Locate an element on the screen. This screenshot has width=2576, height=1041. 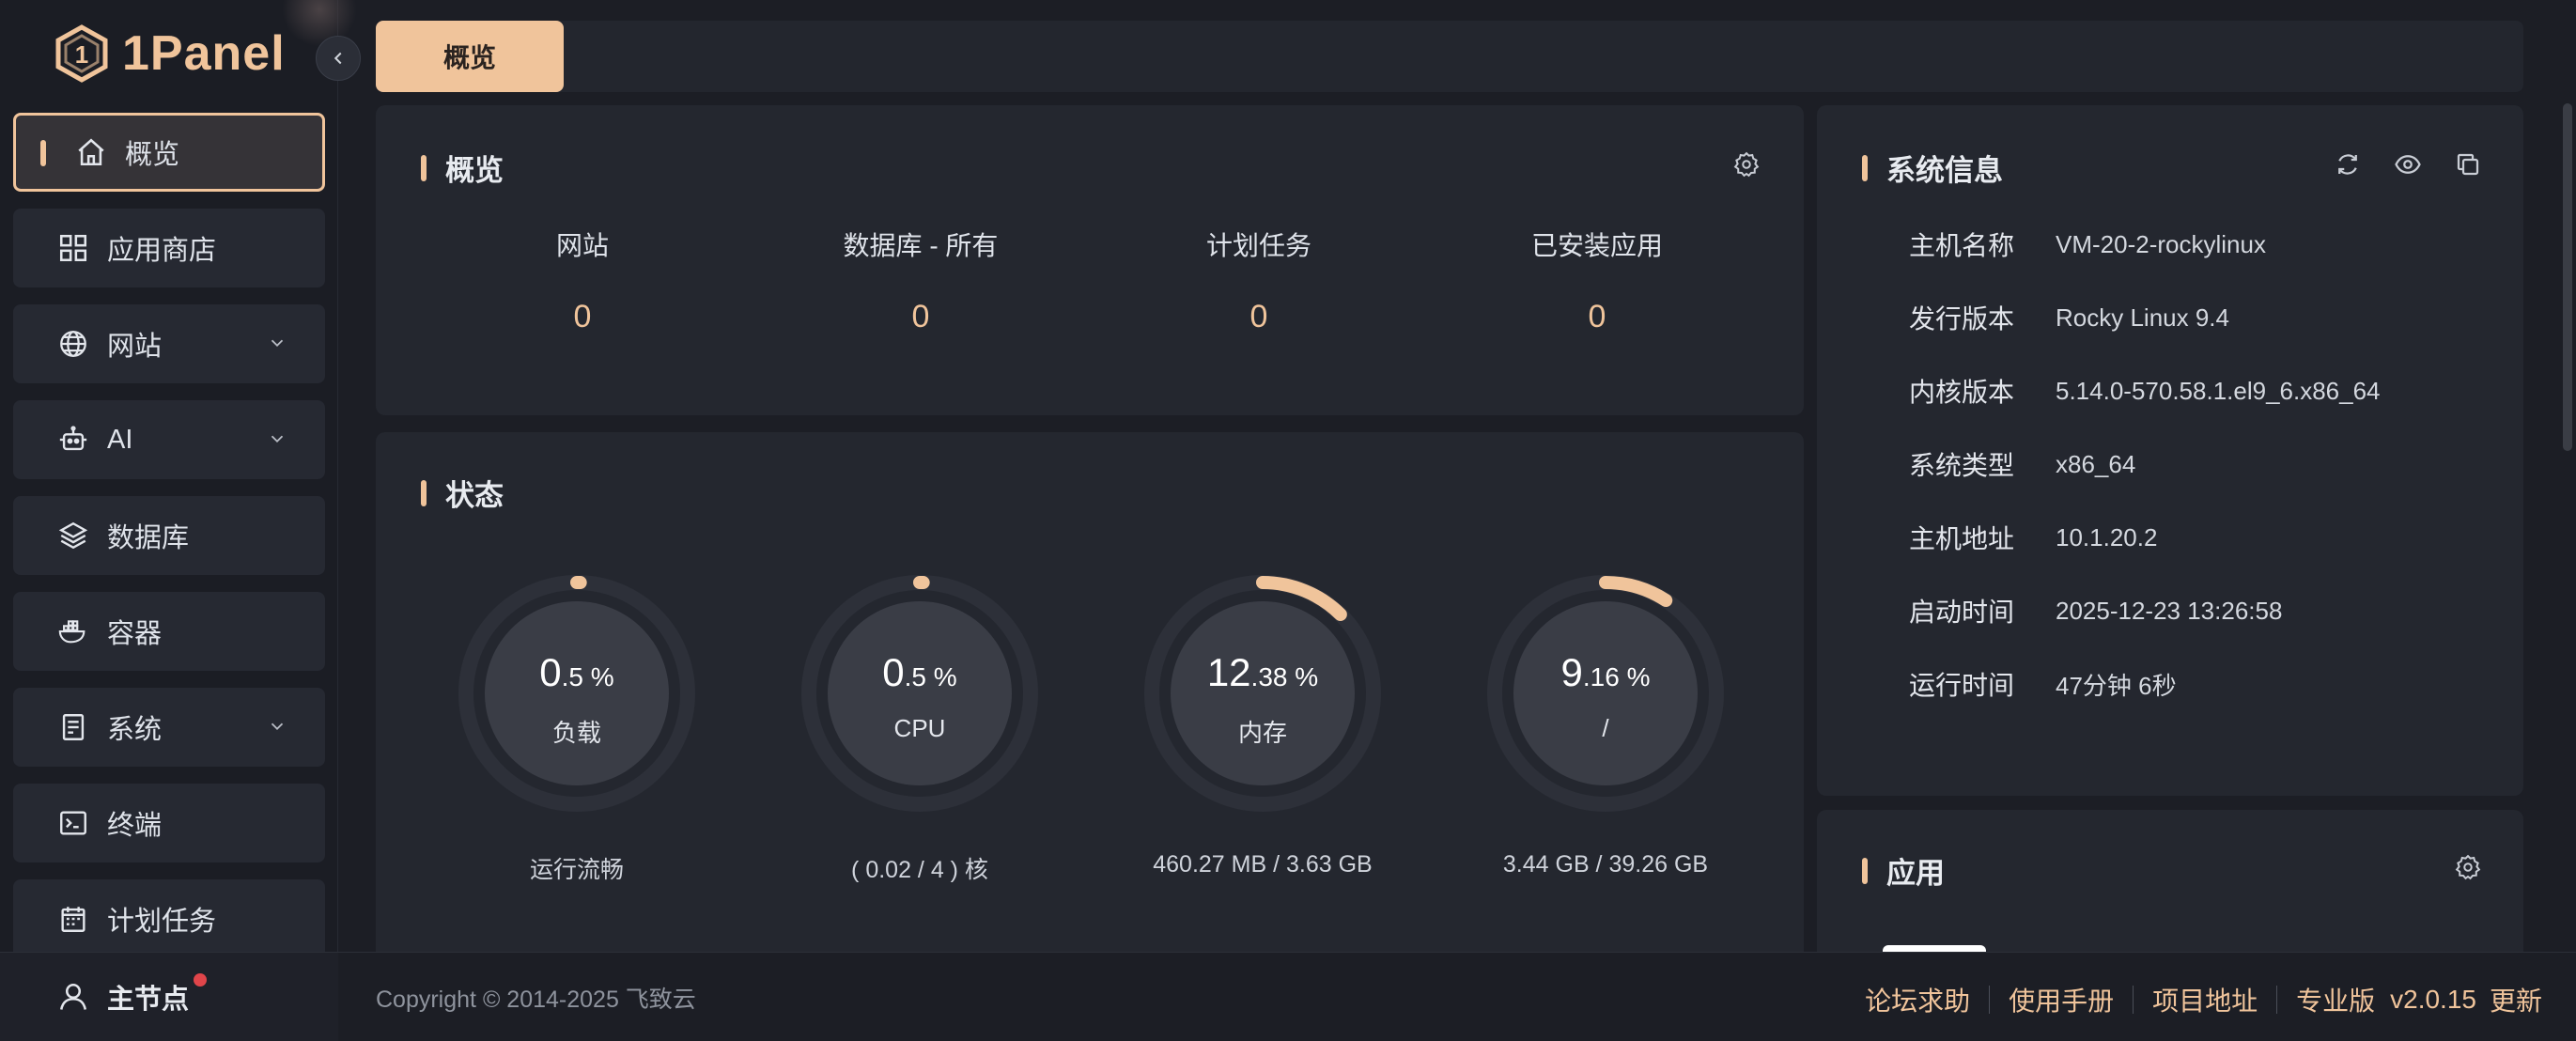
info-row-ip: 主机地址 10.1.20.2 is located at coordinates (2033, 537).